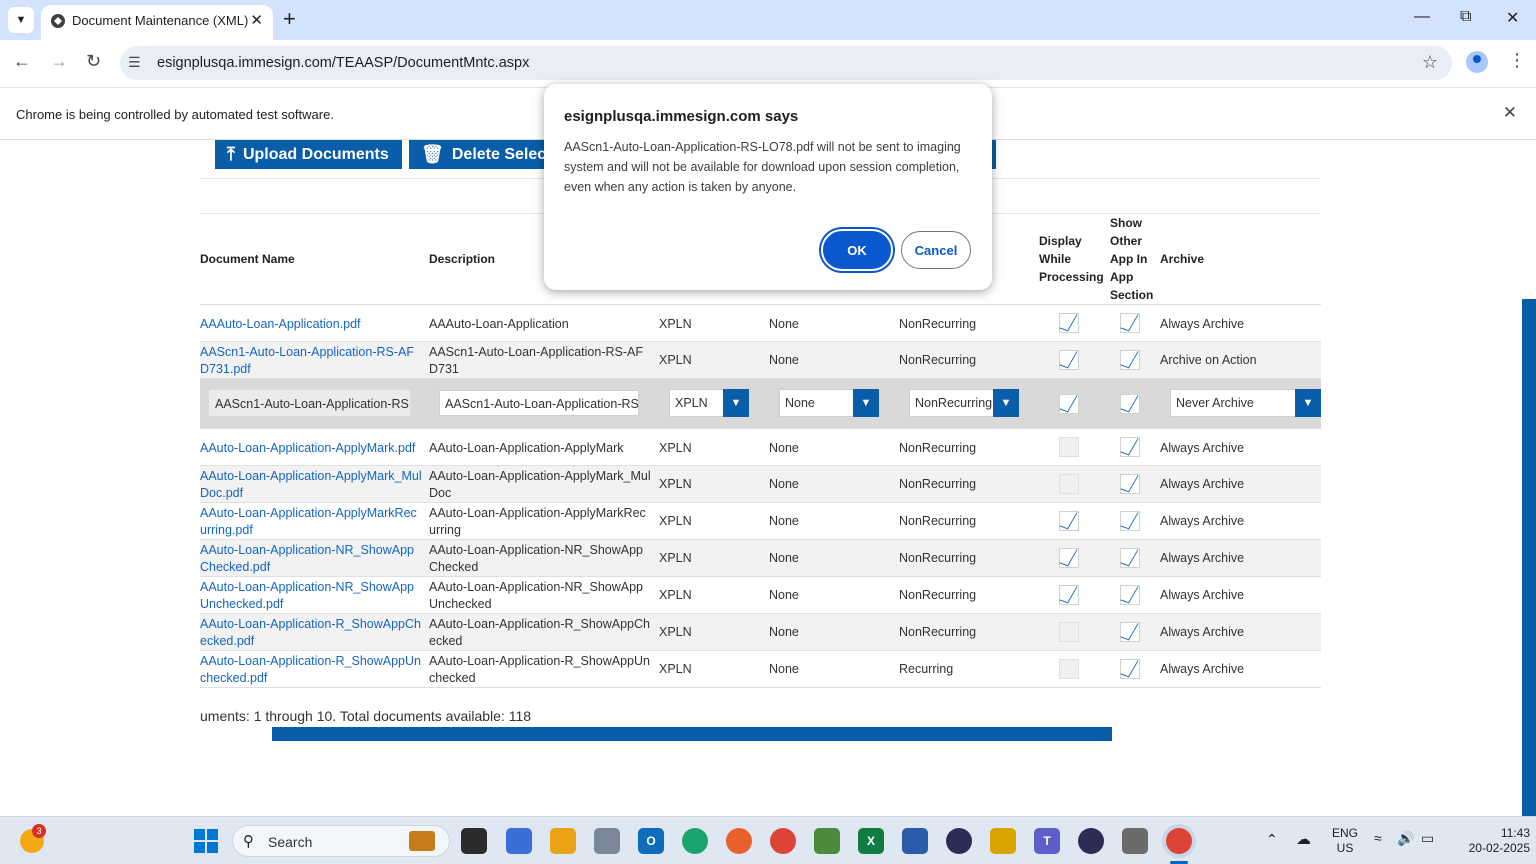  I want to click on teams-icon: T, so click(1047, 841).